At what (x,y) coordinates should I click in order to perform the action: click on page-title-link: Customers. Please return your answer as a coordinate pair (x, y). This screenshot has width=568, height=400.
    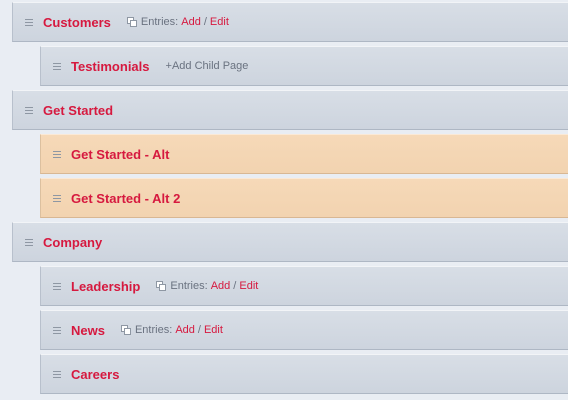
    Looking at the image, I should click on (77, 22).